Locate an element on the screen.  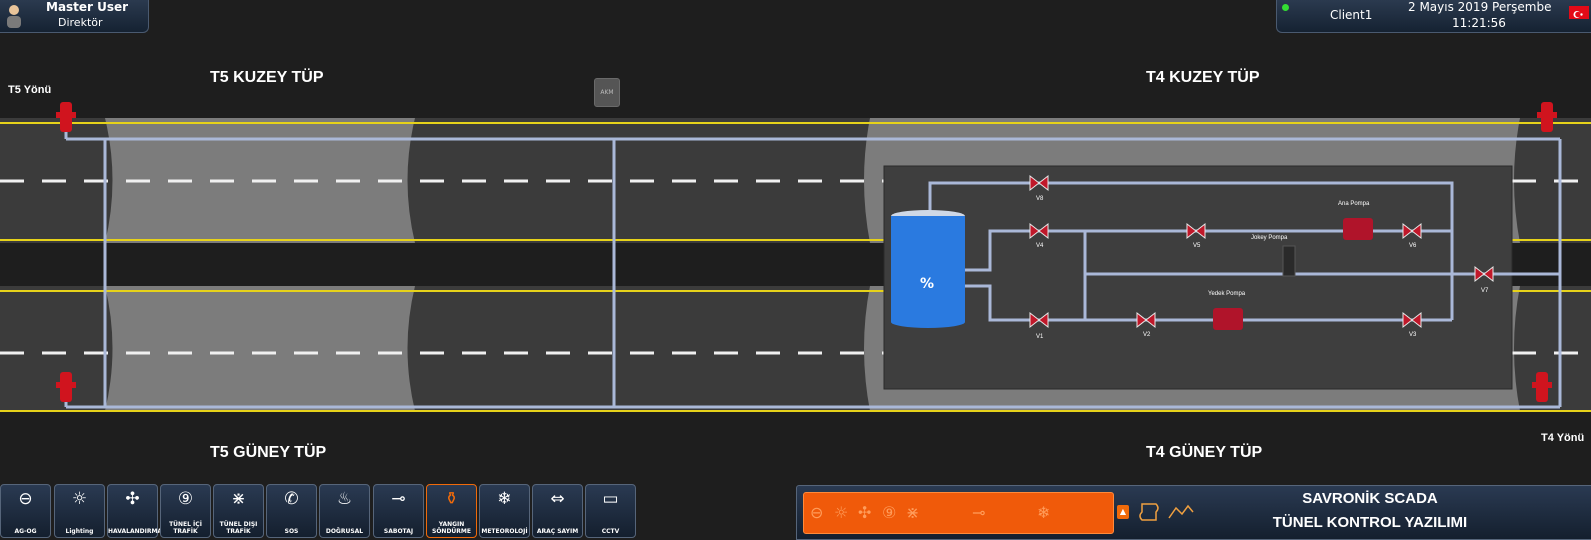
fire-detector-icon: ♨ is located at coordinates (344, 499).